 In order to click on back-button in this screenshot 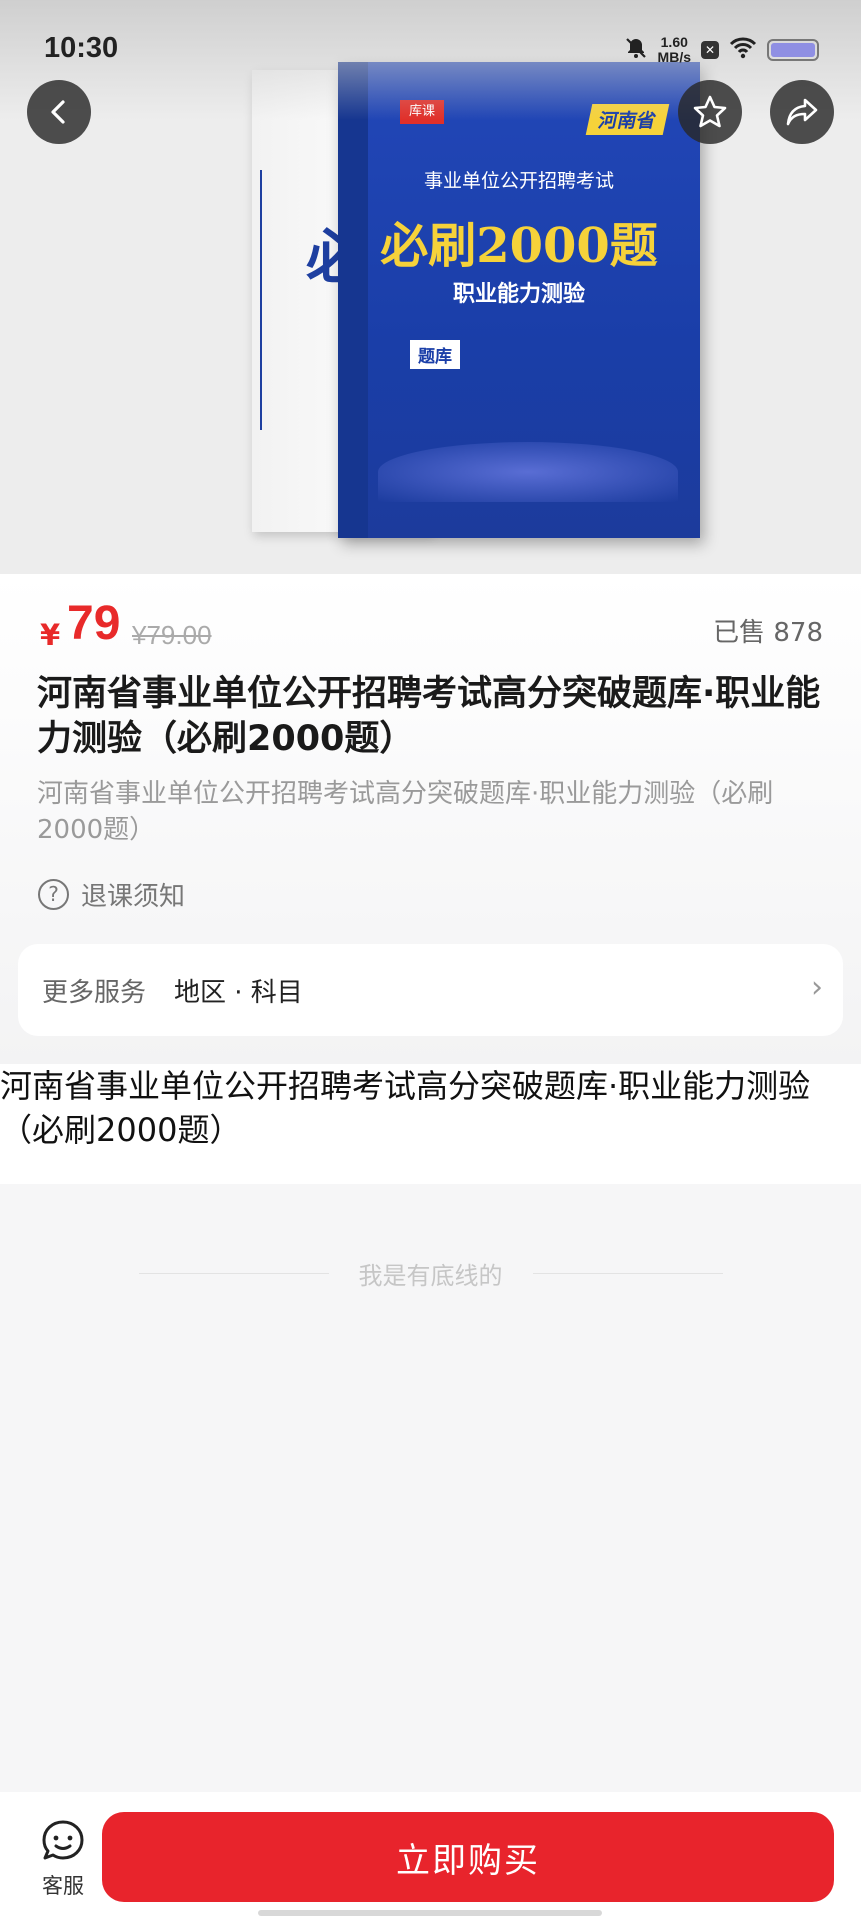, I will do `click(59, 112)`.